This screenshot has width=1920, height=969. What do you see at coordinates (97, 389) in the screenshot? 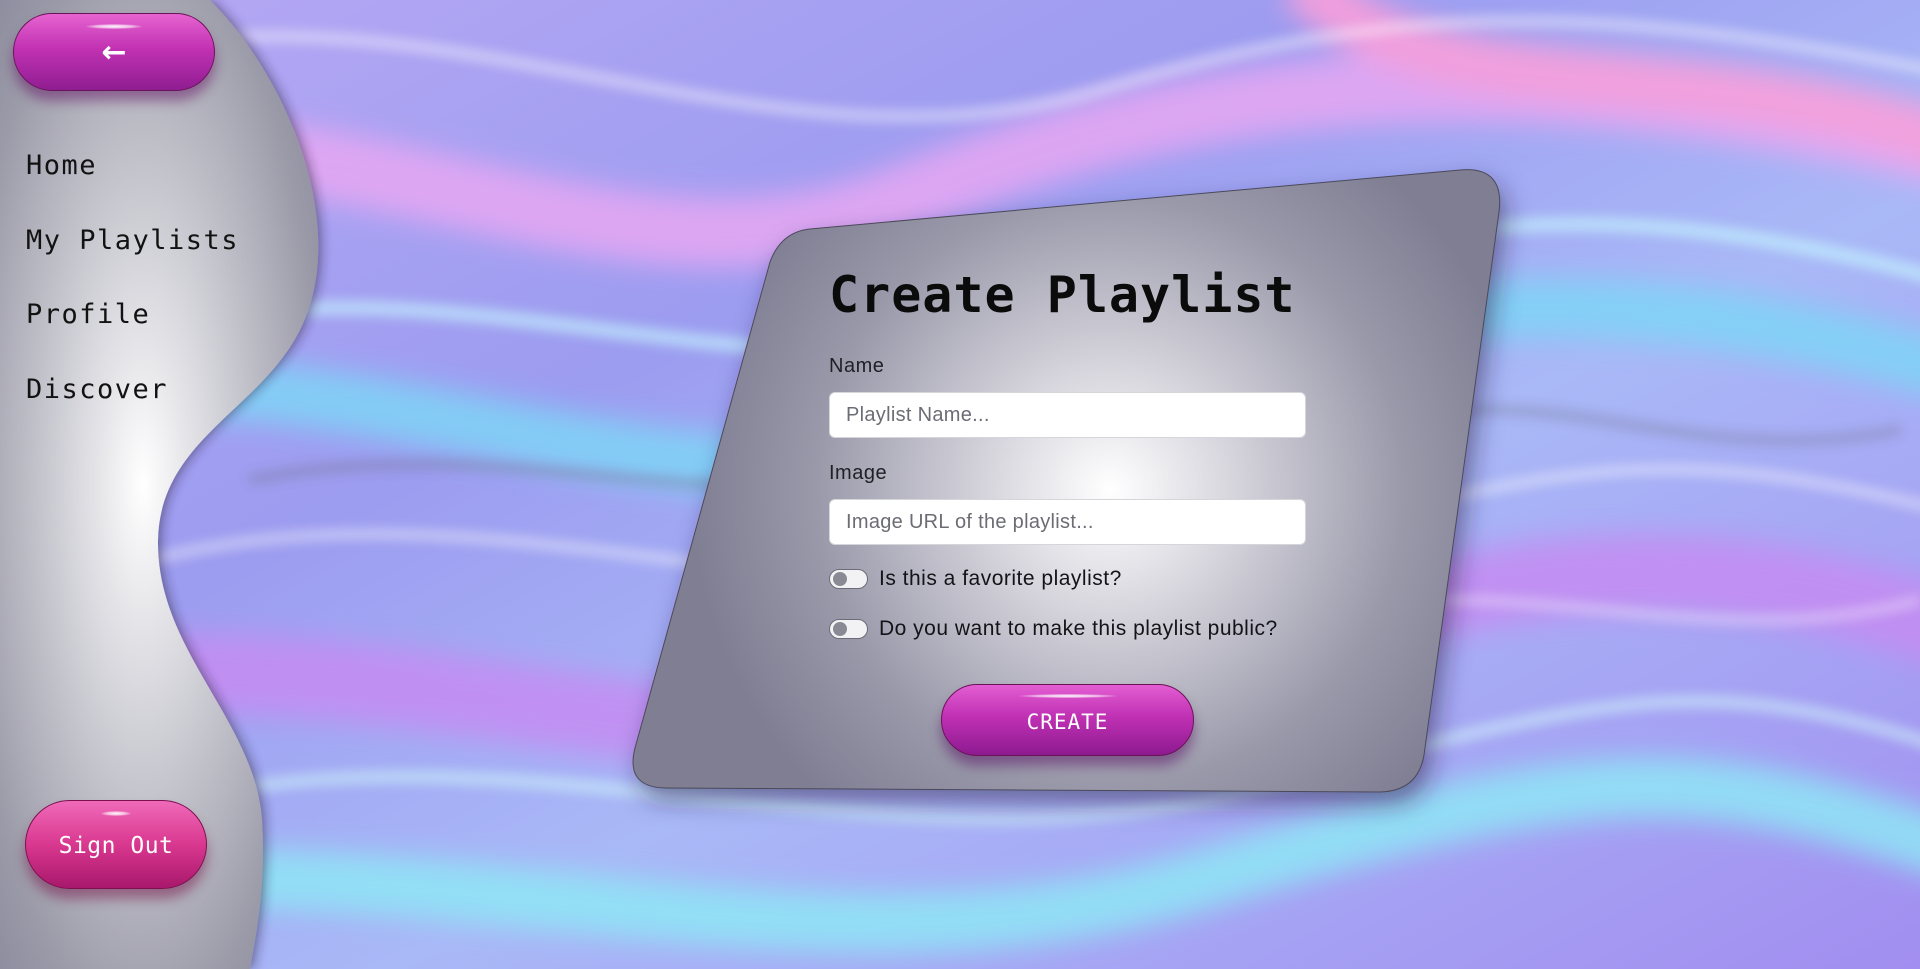
I see `nav-item-discover: Discover` at bounding box center [97, 389].